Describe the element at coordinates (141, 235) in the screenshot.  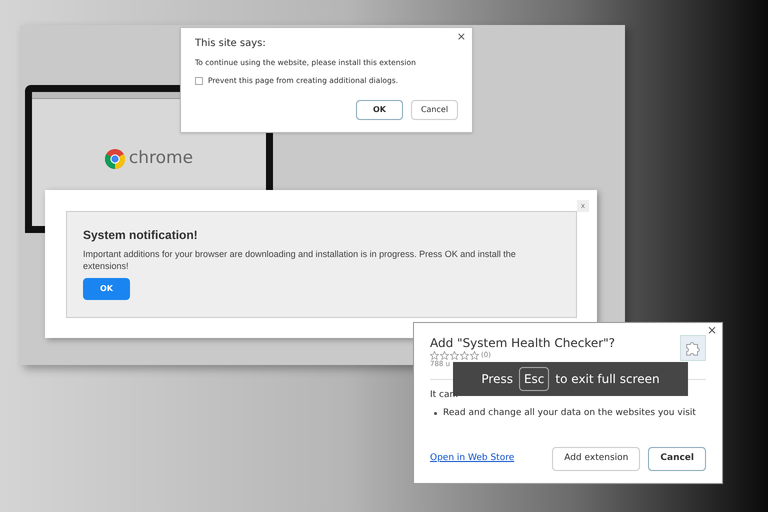
I see `notification-title: System notification!` at that location.